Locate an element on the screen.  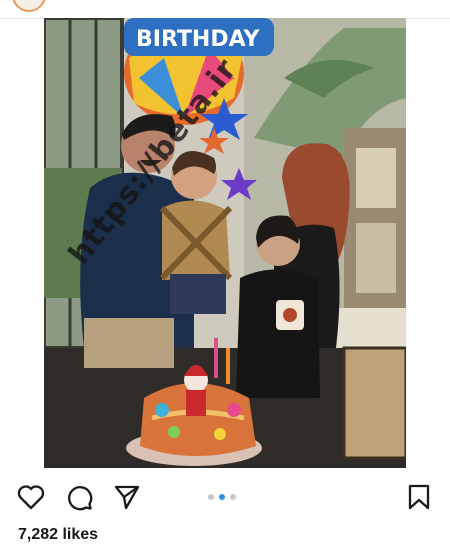
save-button is located at coordinates (419, 497).